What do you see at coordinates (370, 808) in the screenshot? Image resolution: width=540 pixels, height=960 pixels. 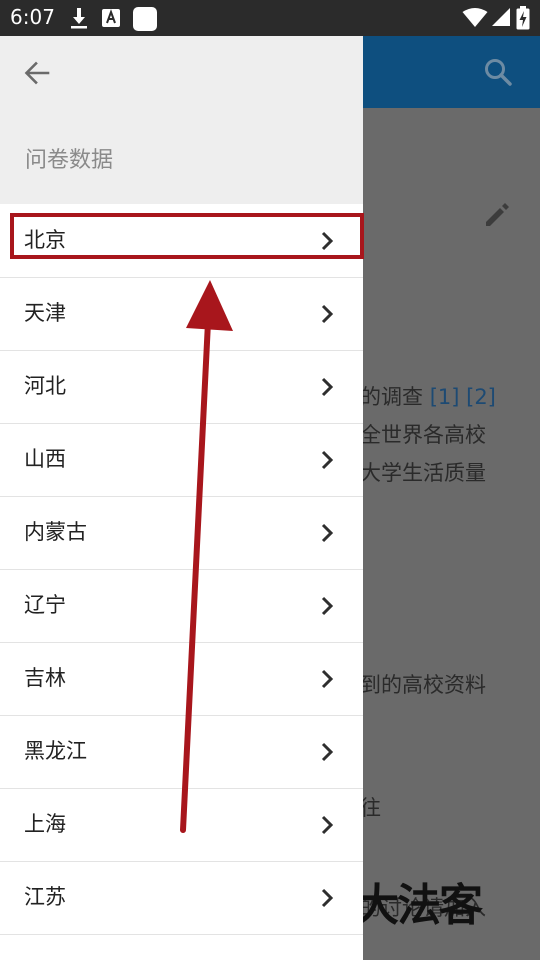 I see `page-text-line: 往` at bounding box center [370, 808].